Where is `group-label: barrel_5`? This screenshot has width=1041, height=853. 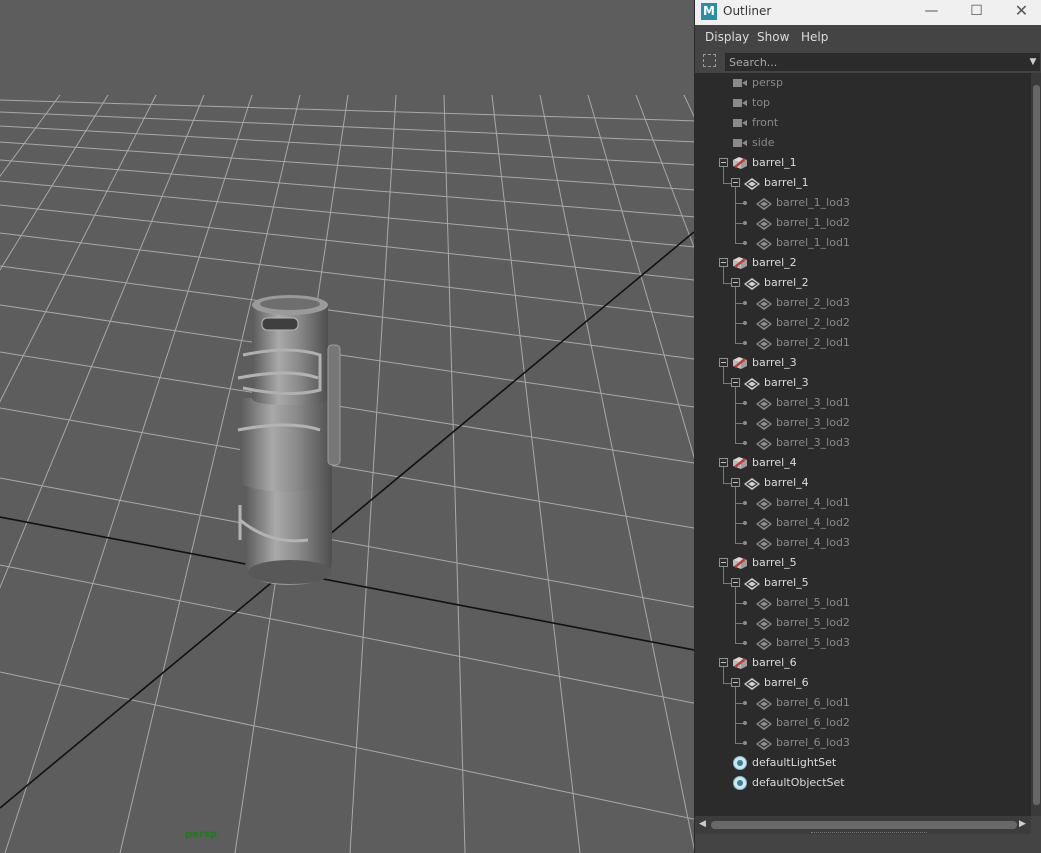 group-label: barrel_5 is located at coordinates (774, 562).